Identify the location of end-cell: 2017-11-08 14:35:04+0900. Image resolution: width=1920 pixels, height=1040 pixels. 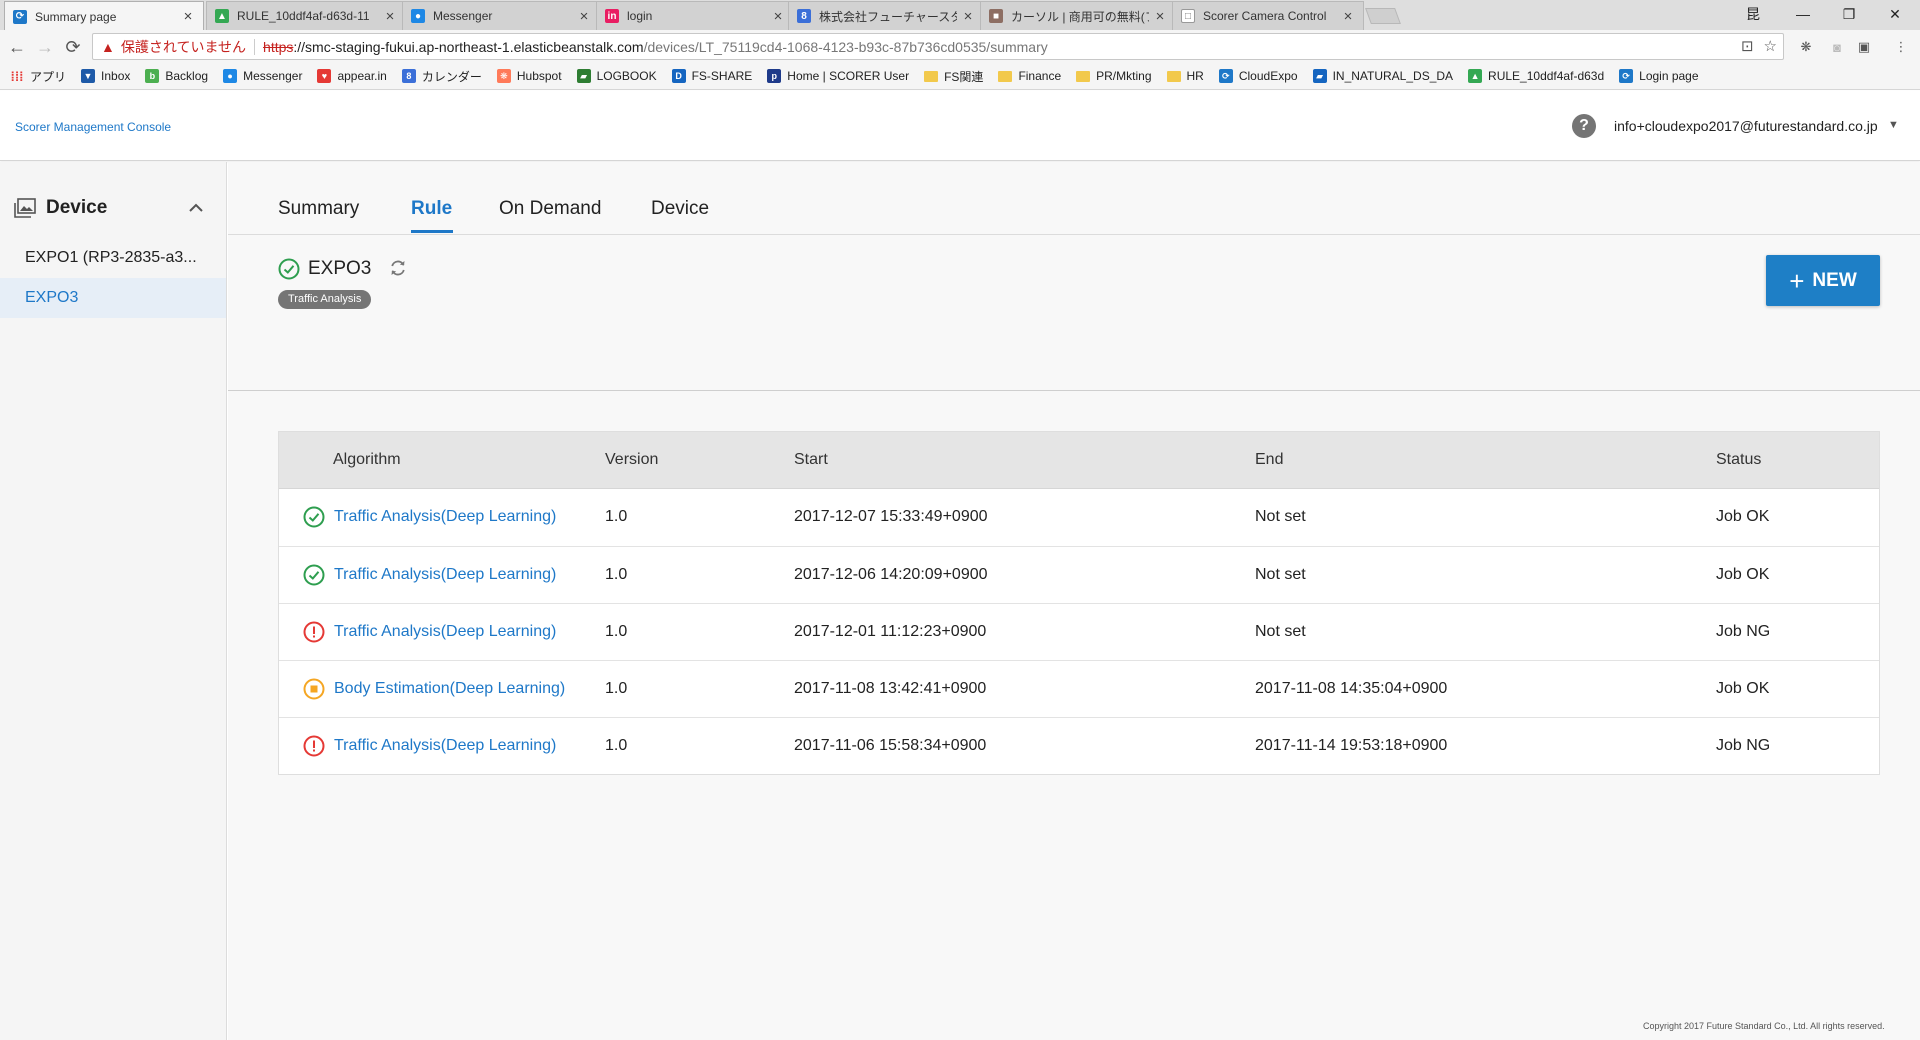
(1351, 688).